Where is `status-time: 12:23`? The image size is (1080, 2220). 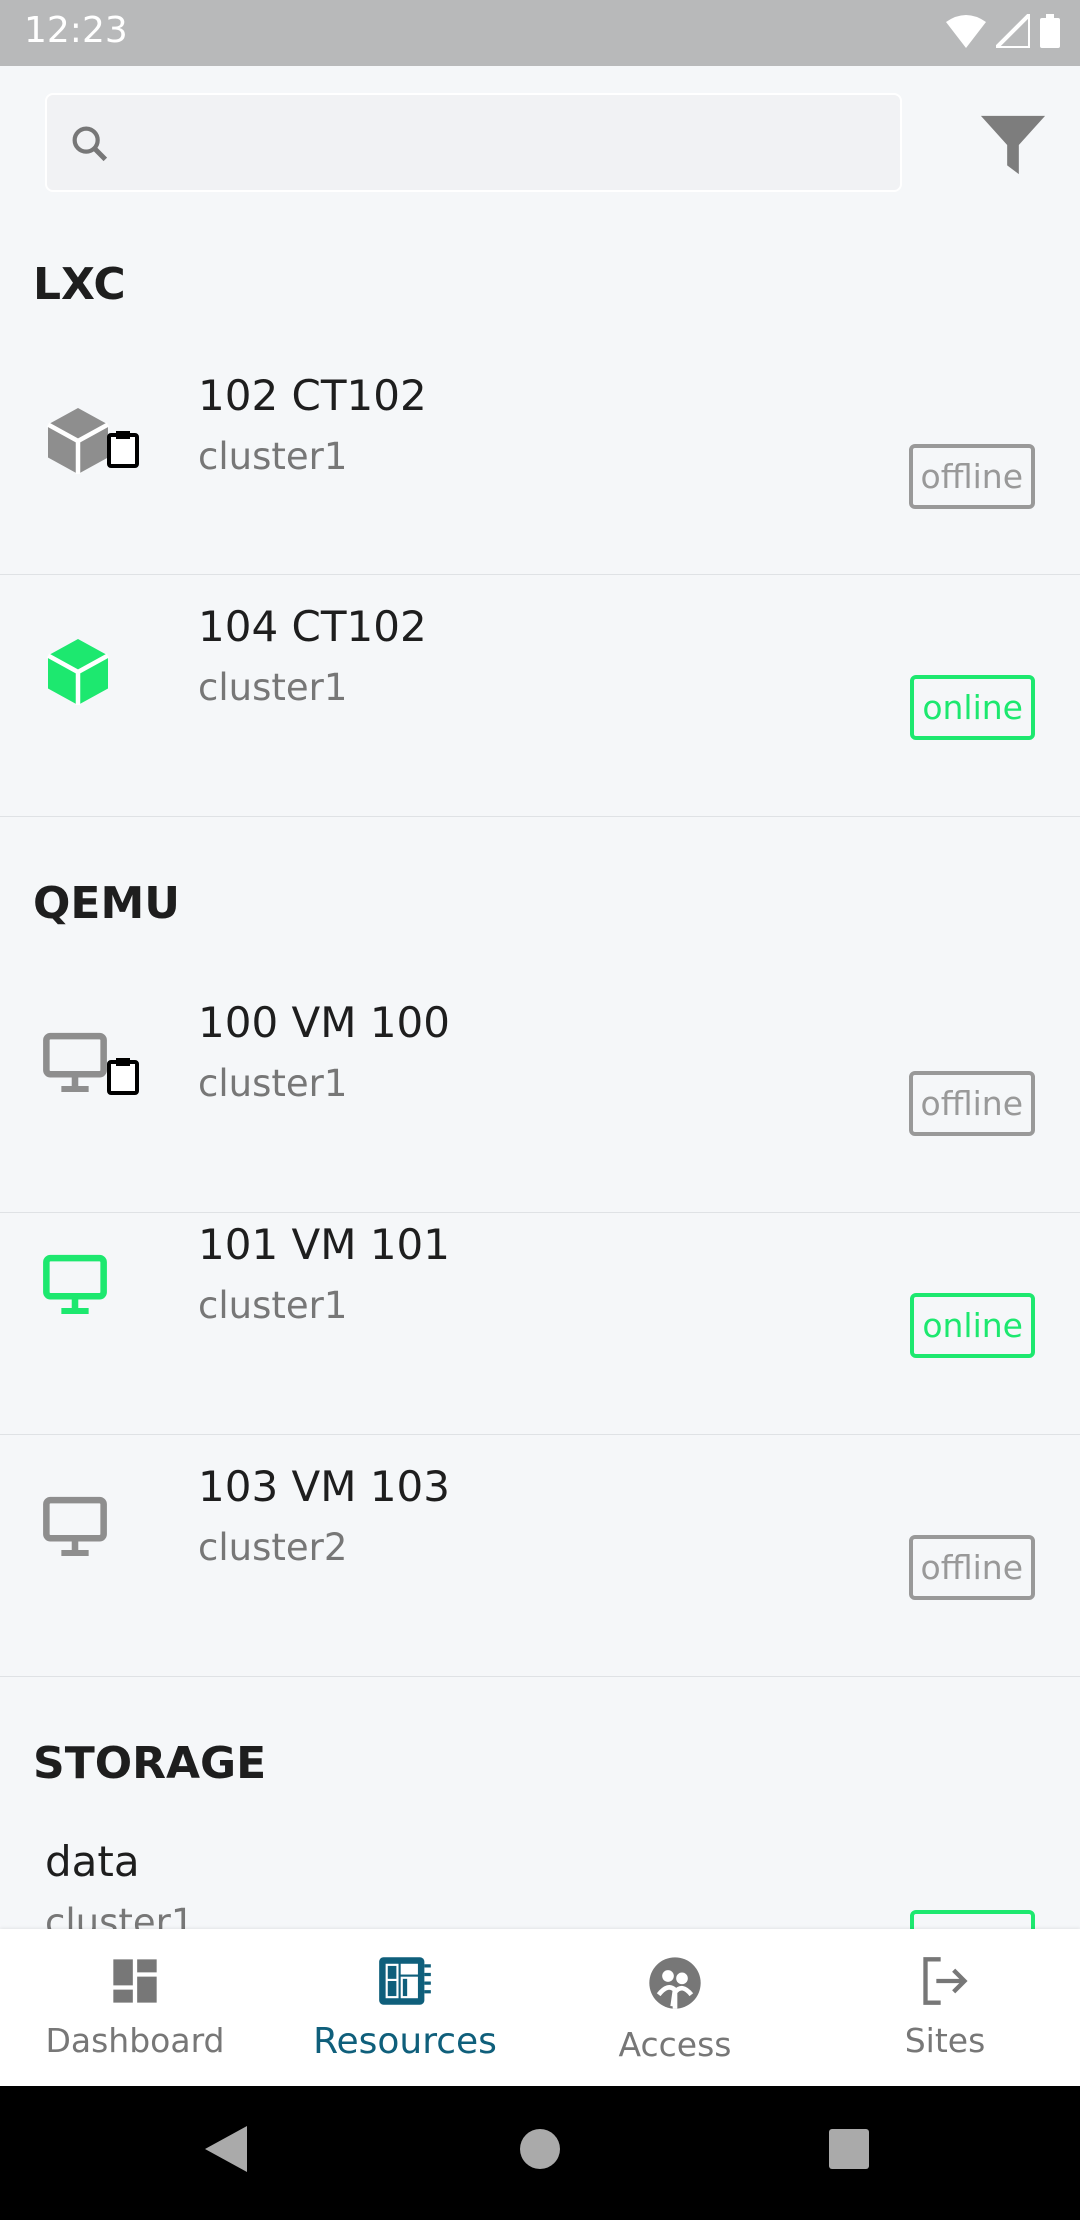 status-time: 12:23 is located at coordinates (76, 30).